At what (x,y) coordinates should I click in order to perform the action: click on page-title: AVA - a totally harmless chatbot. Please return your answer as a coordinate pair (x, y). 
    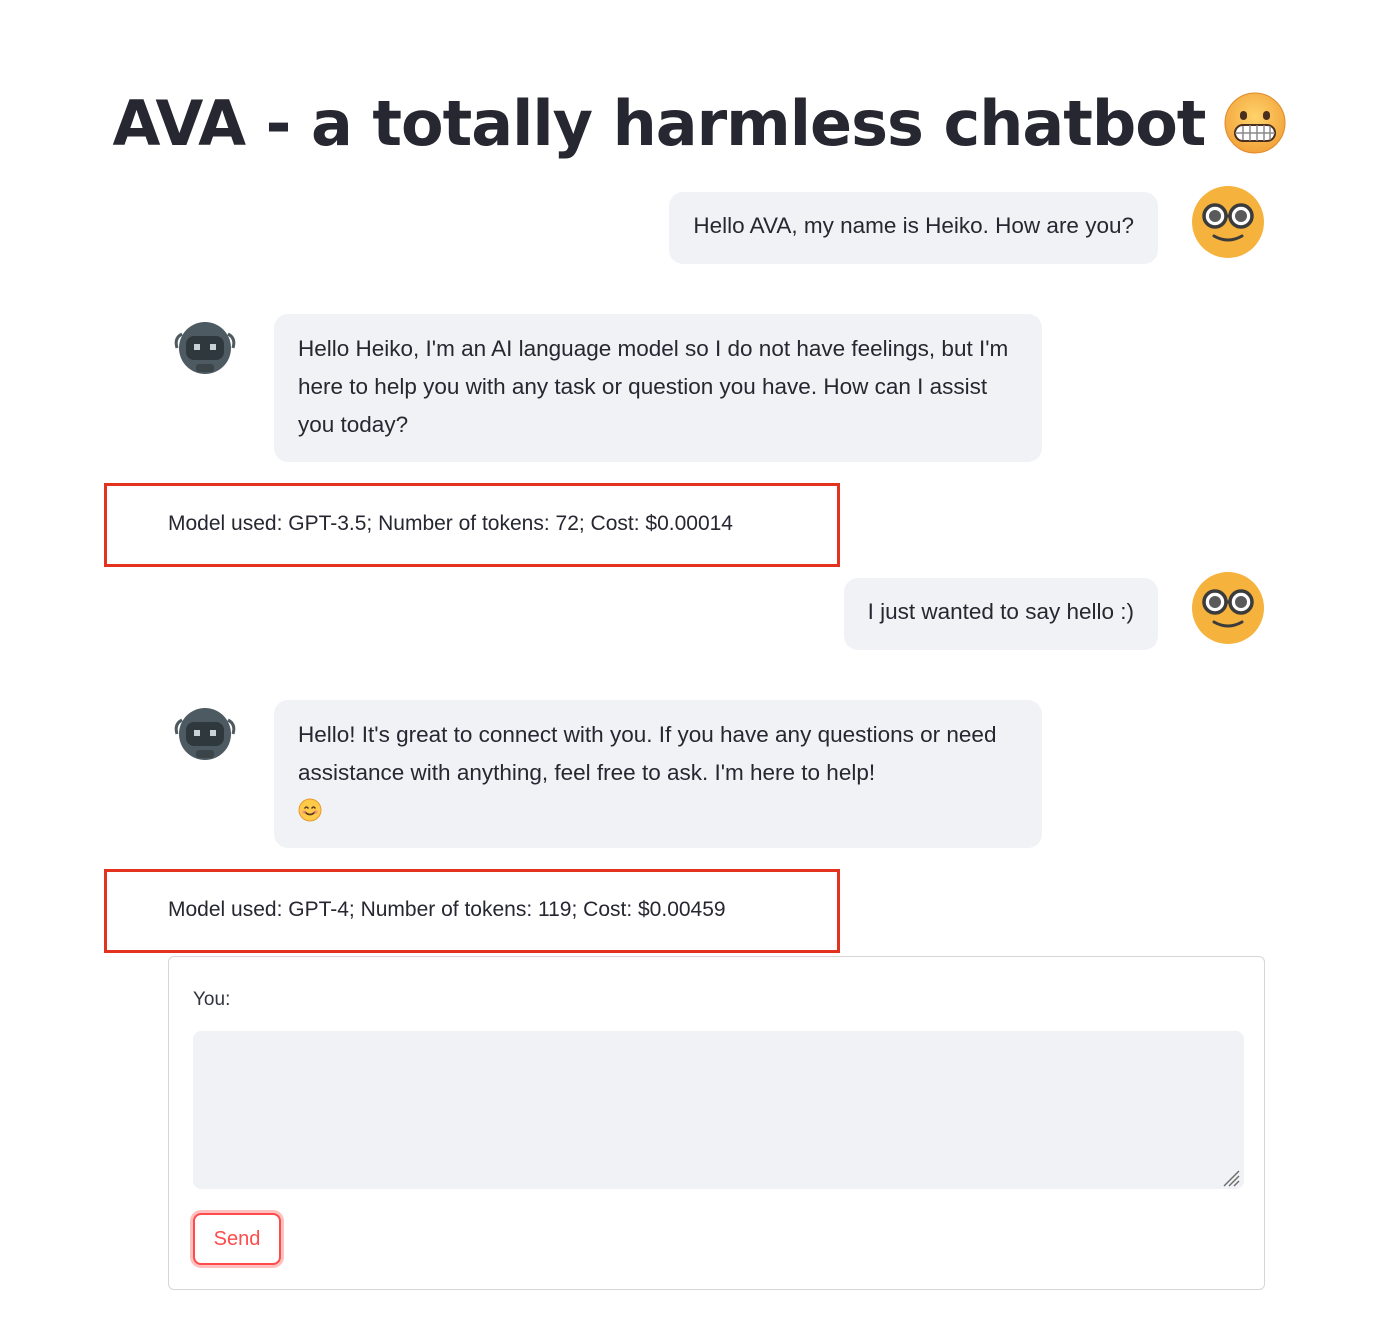
    Looking at the image, I should click on (659, 123).